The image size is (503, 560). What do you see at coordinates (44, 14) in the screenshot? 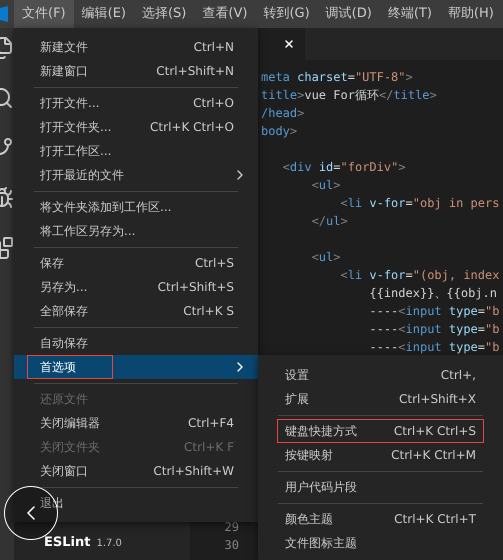
I see `menu-bar-item: 文件(F)` at bounding box center [44, 14].